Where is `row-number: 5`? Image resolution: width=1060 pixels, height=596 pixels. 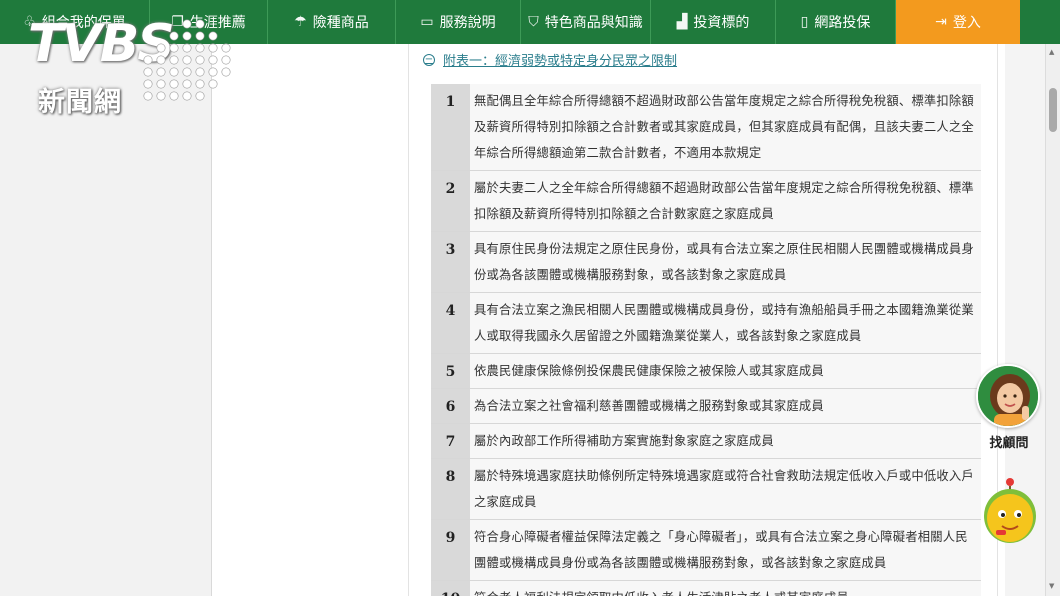 row-number: 5 is located at coordinates (450, 371).